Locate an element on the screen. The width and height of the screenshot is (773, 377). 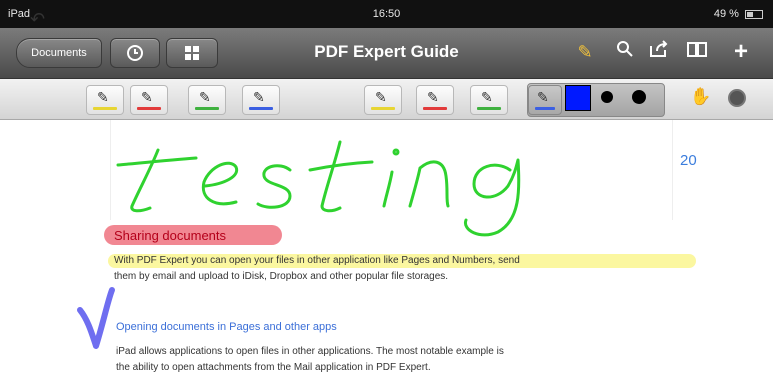
gear-icon is located at coordinates (737, 98).